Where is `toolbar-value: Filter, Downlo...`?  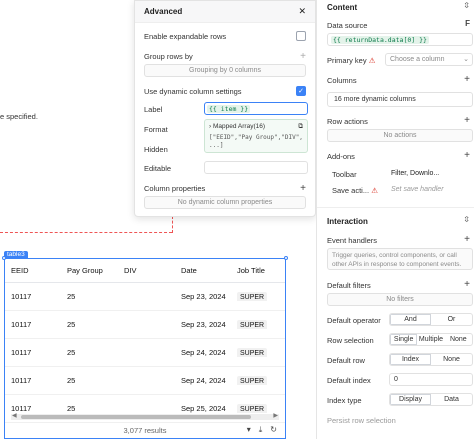
toolbar-value: Filter, Downlo... is located at coordinates (415, 173).